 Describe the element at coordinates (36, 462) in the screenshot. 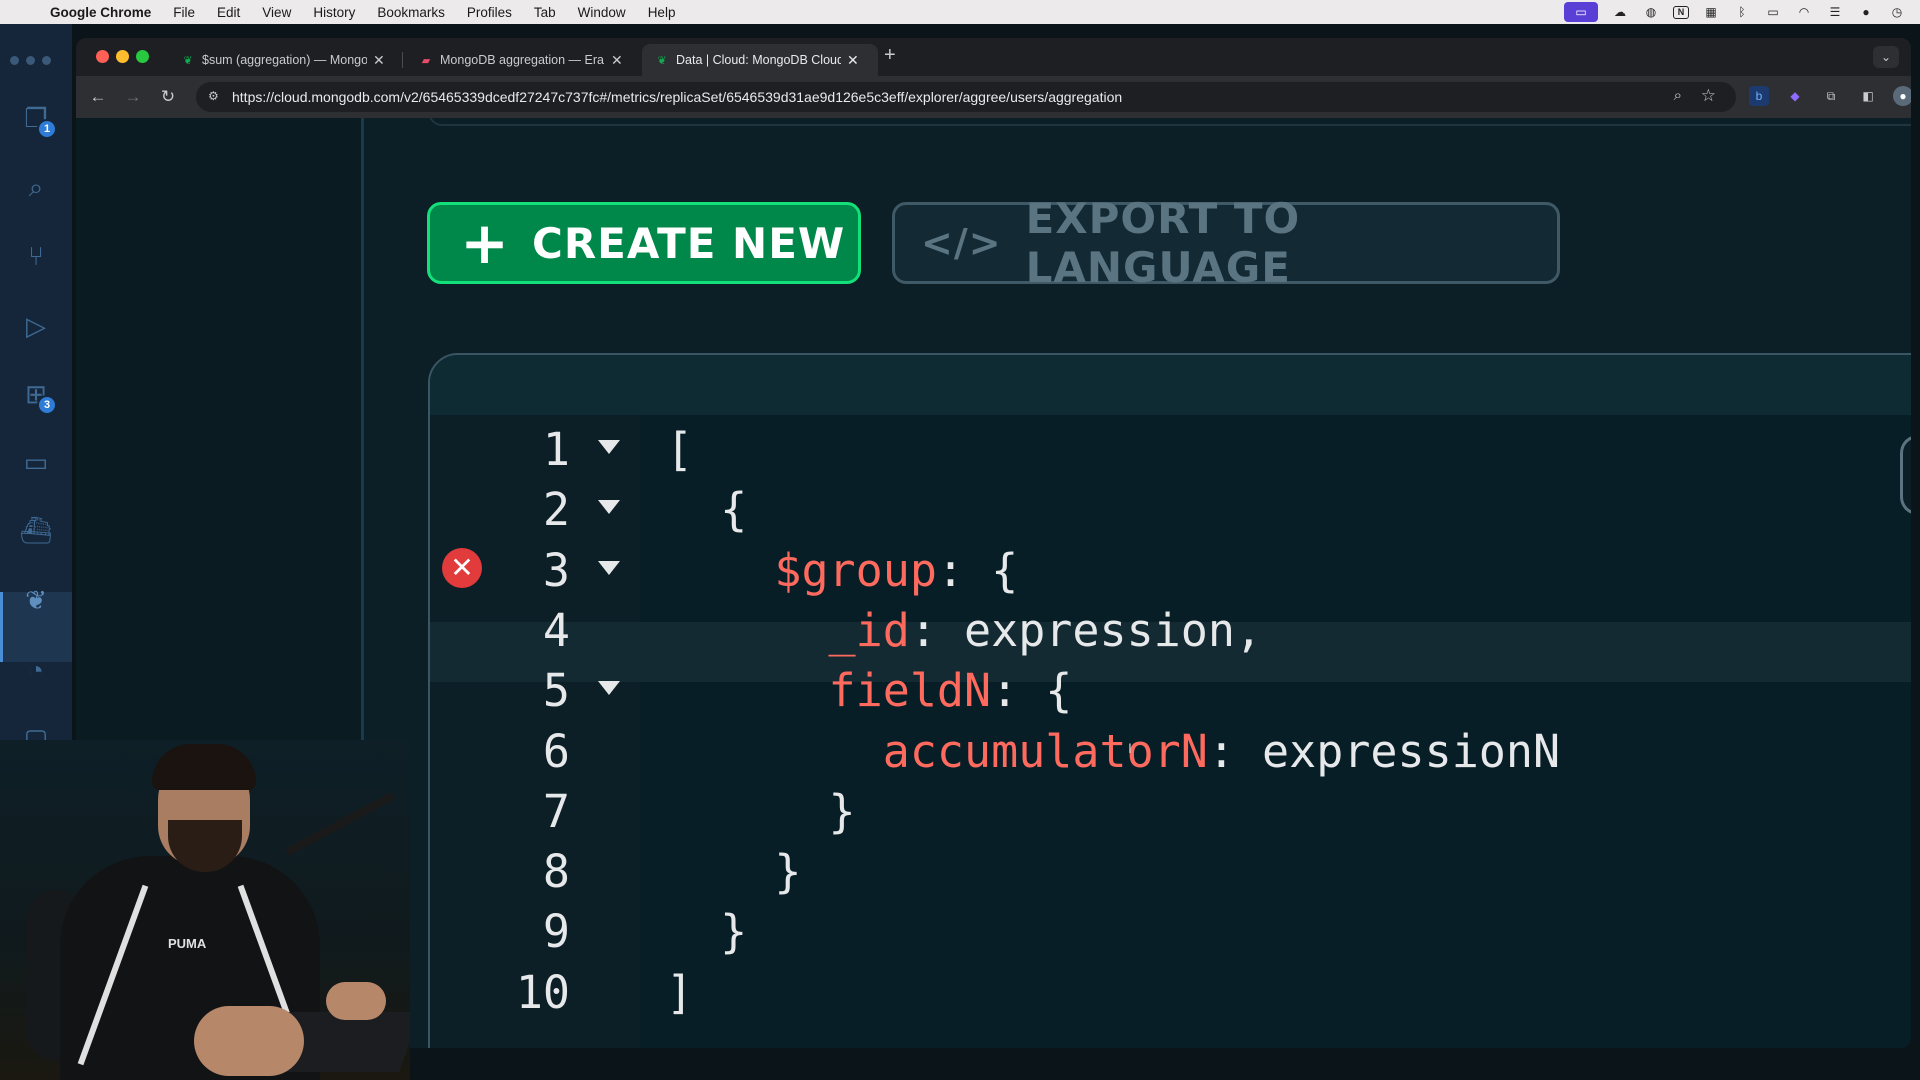

I see `remote-explorer-icon: ▭` at that location.